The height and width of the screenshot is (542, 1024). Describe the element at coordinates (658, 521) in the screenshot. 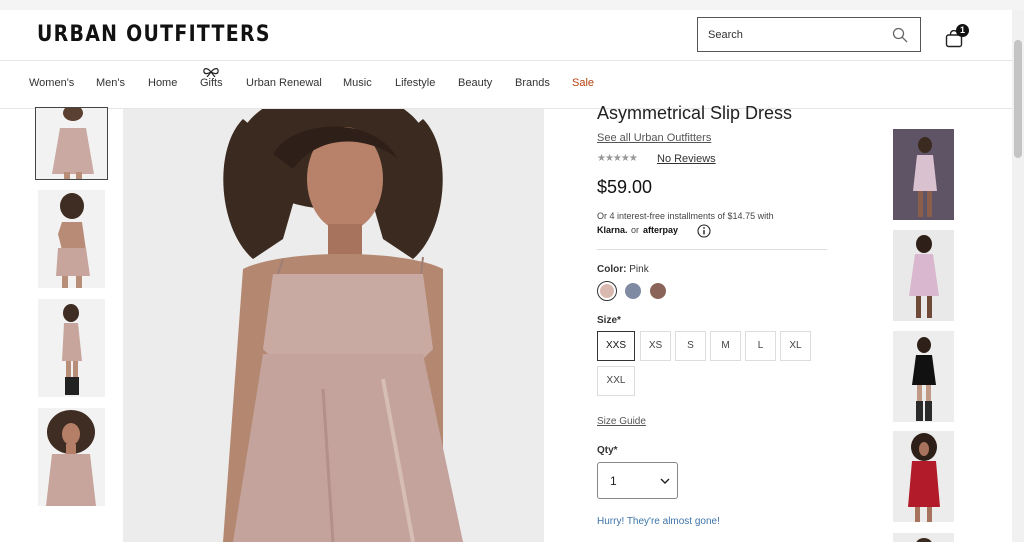

I see `low-stock-message: Hurry! They're almost gone!` at that location.